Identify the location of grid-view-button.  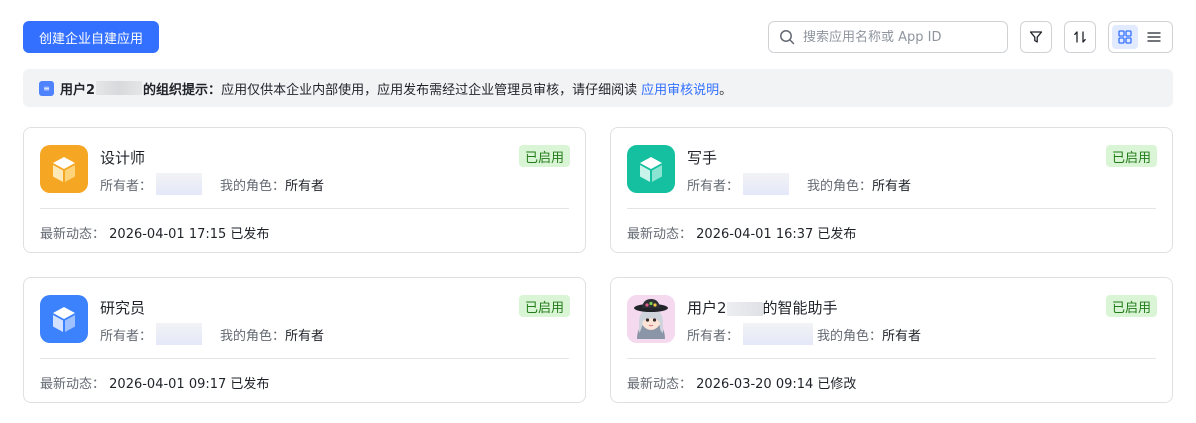
(1125, 37).